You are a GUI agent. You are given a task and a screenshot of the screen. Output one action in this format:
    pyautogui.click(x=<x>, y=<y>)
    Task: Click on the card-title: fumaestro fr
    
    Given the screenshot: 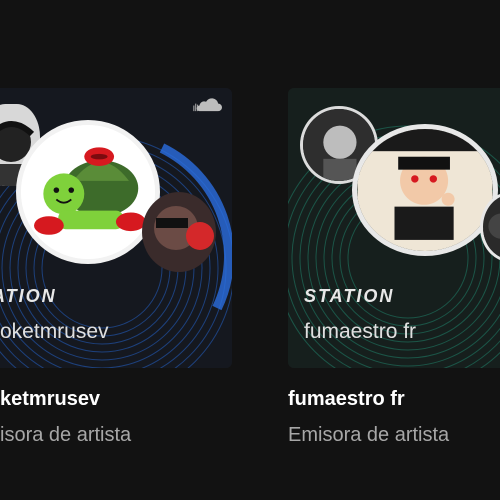 What is the action you would take?
    pyautogui.click(x=346, y=399)
    